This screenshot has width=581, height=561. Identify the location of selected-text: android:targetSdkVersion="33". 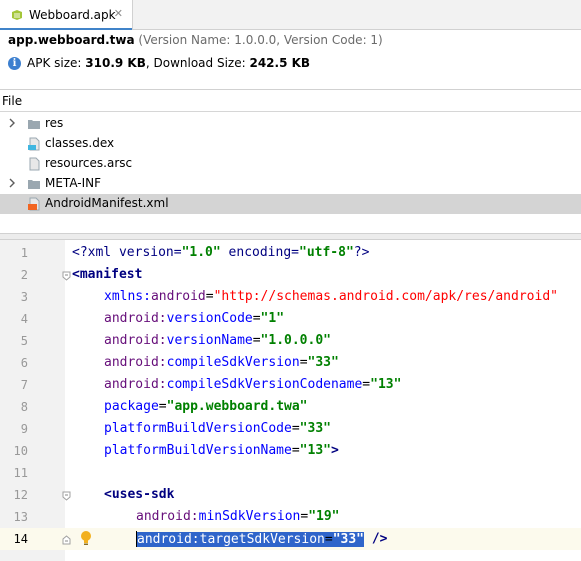
(250, 539).